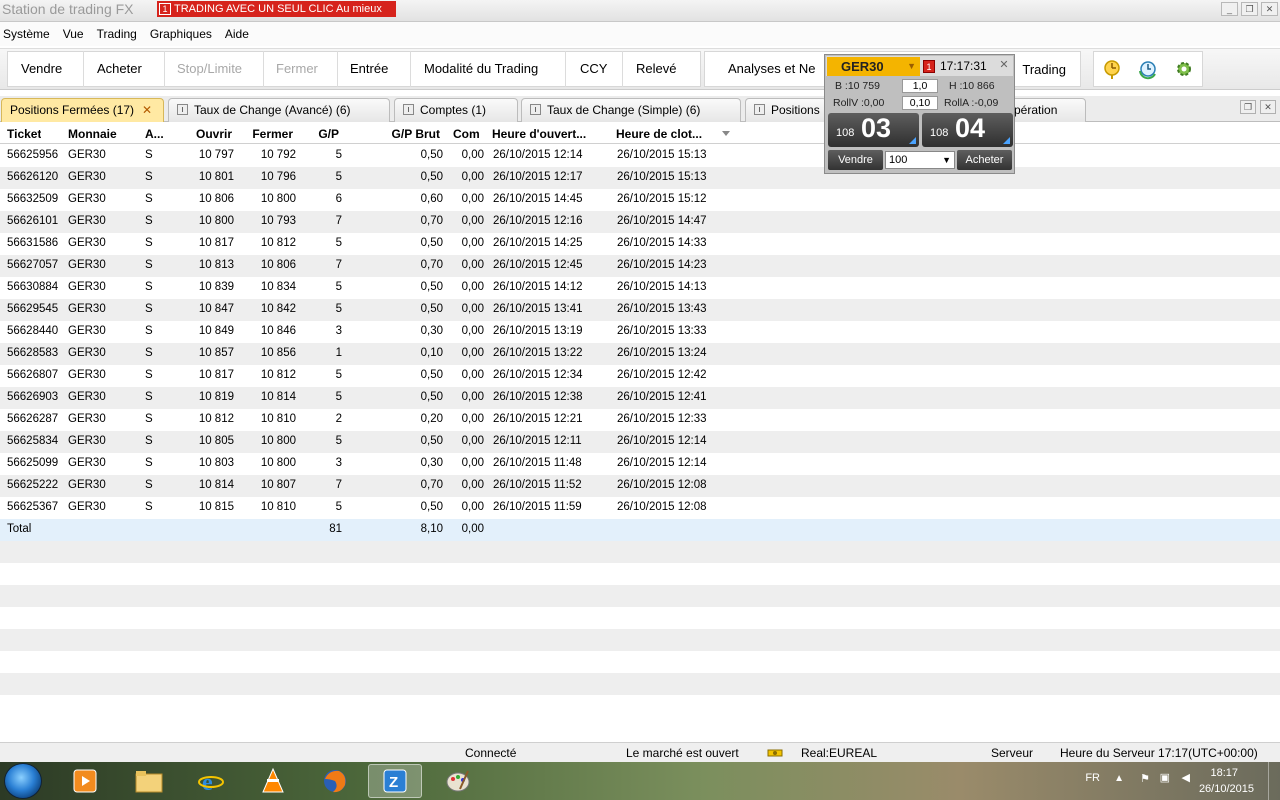 The image size is (1280, 800). What do you see at coordinates (658, 69) in the screenshot?
I see `statement-button: Relevé` at bounding box center [658, 69].